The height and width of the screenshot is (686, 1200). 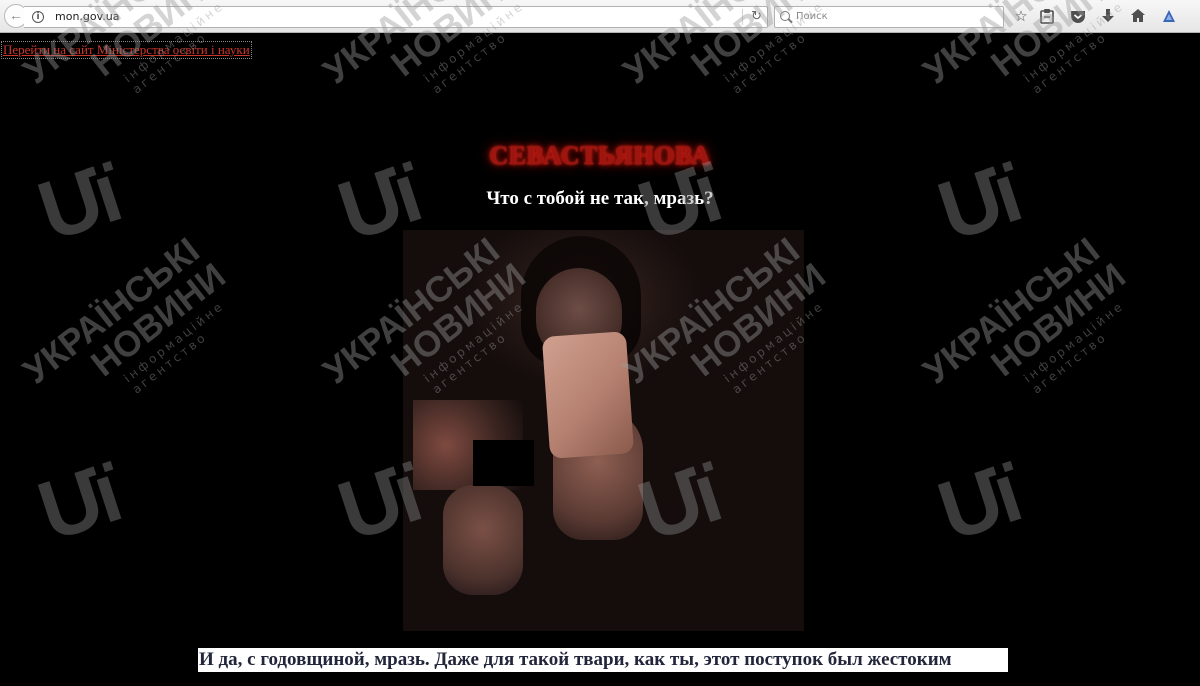 I want to click on info-icon: i, so click(x=38, y=17).